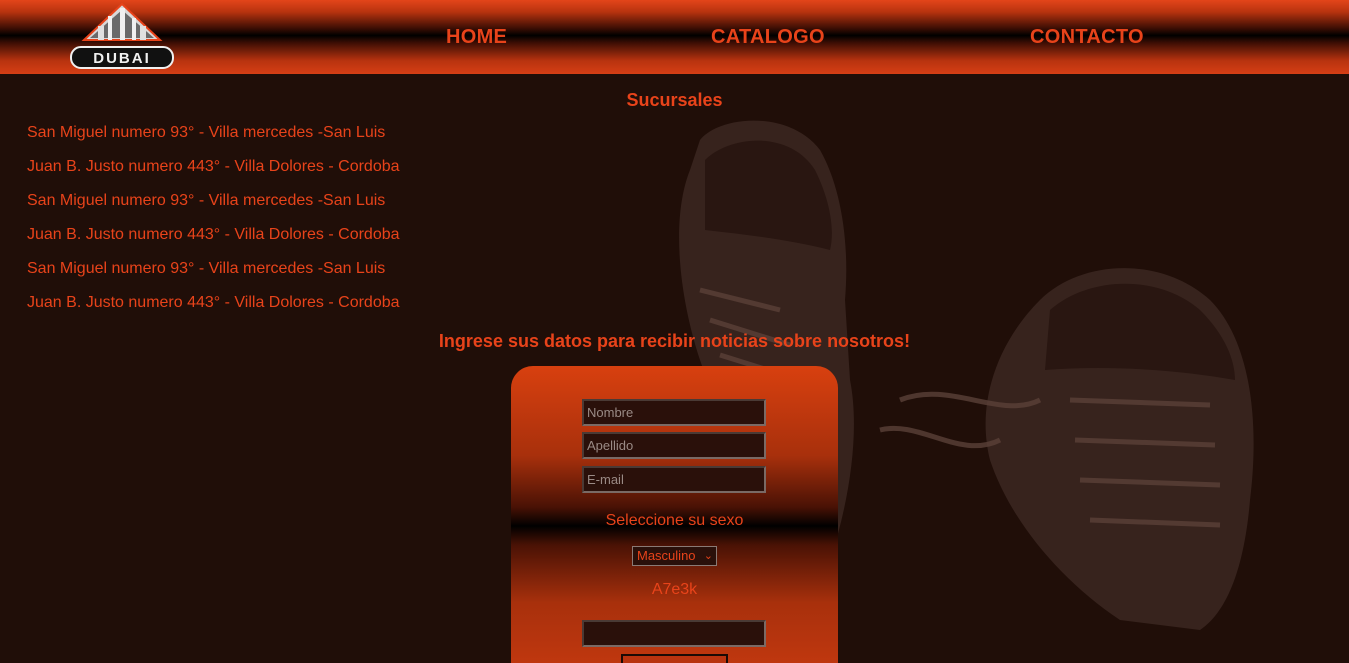  I want to click on nav-home-link: HOME, so click(476, 37).